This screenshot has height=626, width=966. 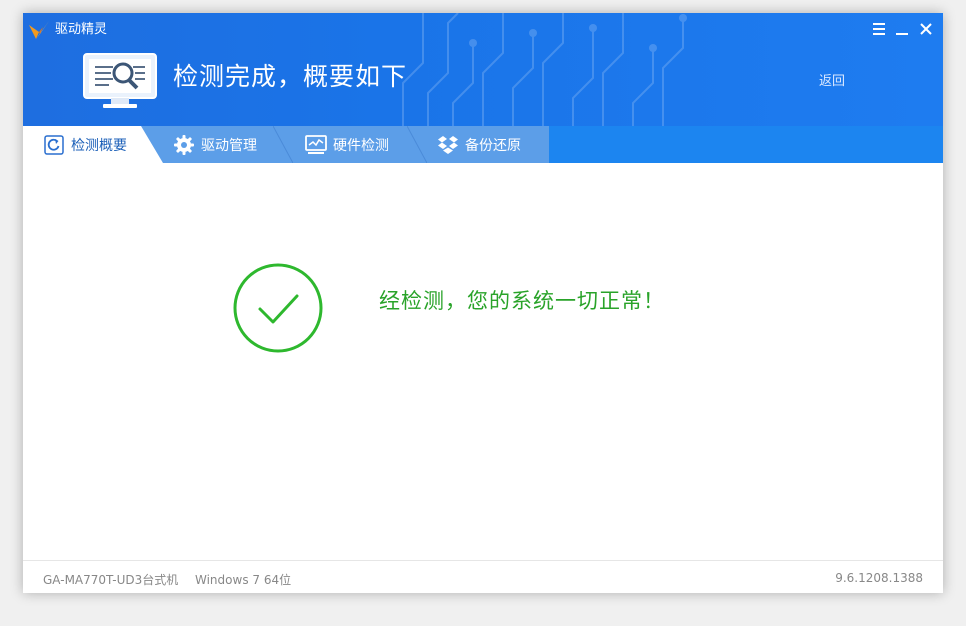 I want to click on tab-label: 硬件检测, so click(x=361, y=145).